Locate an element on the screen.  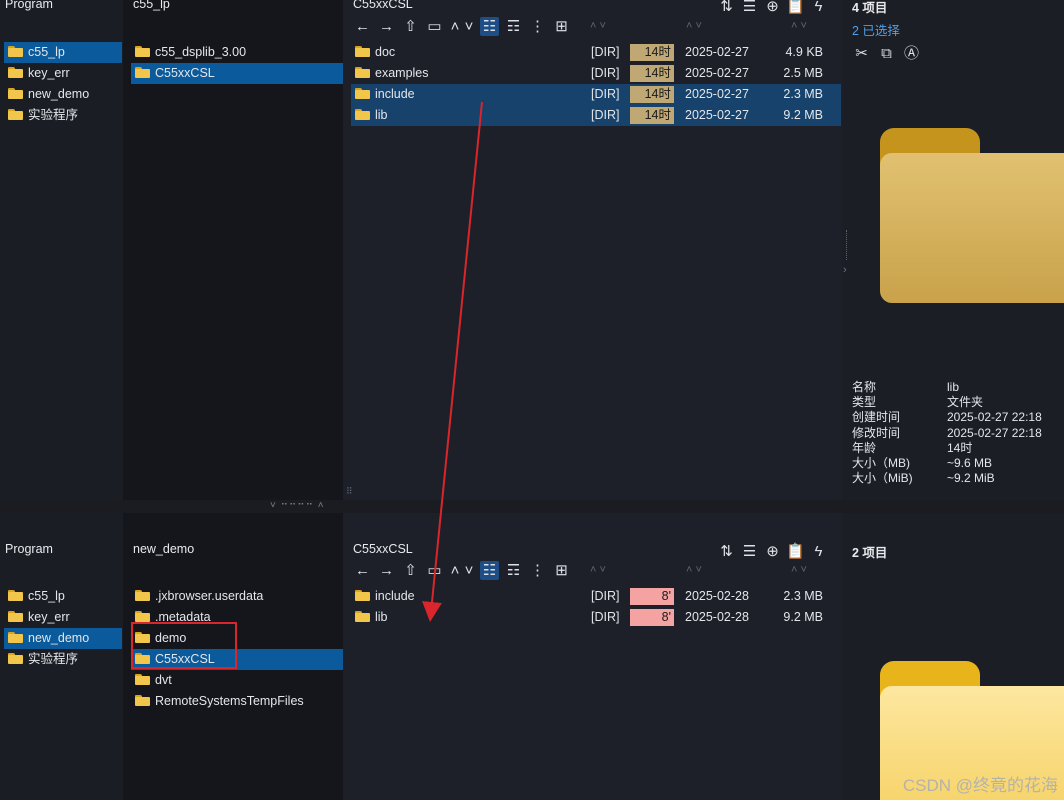
property-key: 创建时间 is located at coordinates (876, 417).